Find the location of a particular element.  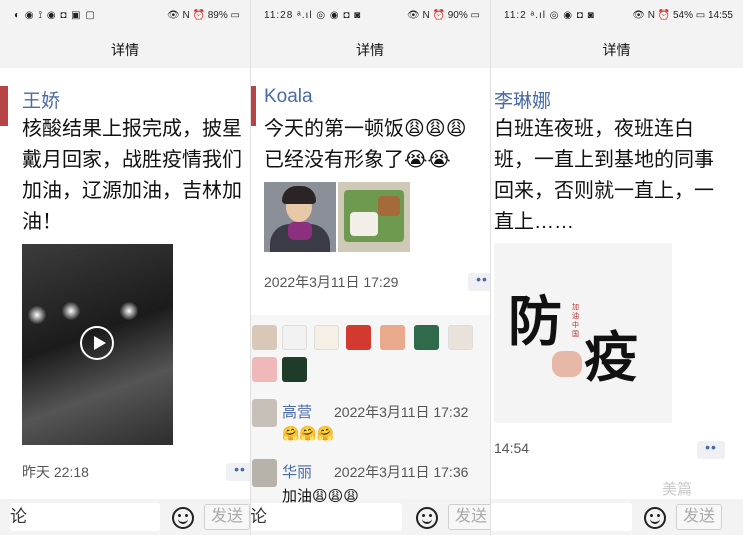

author-avatar is located at coordinates (4, 106).